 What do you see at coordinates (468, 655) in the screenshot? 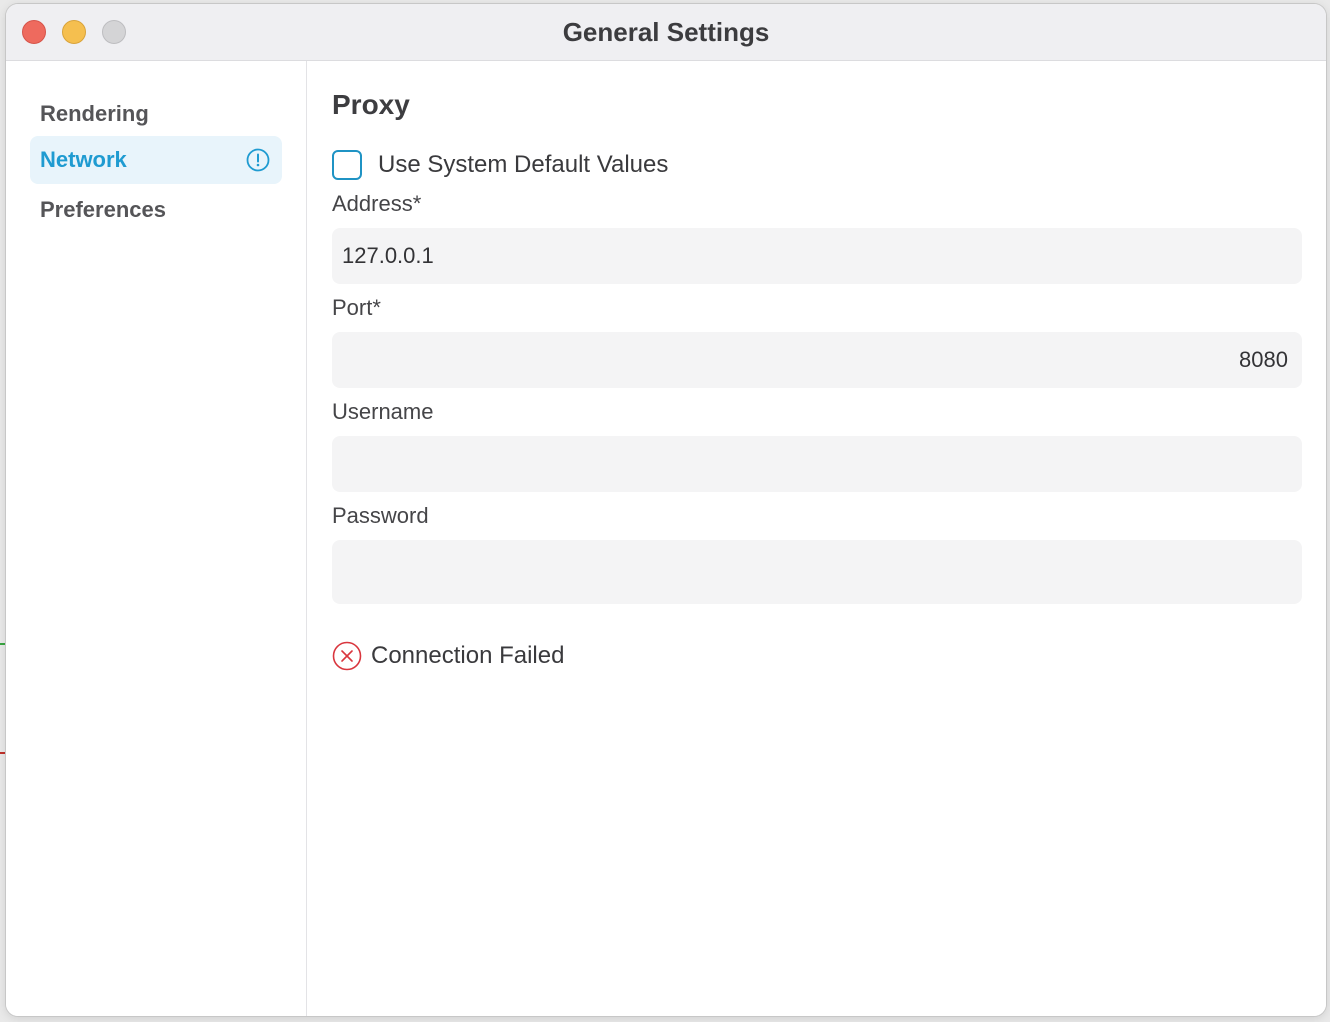
I see `status-text: Connection Failed` at bounding box center [468, 655].